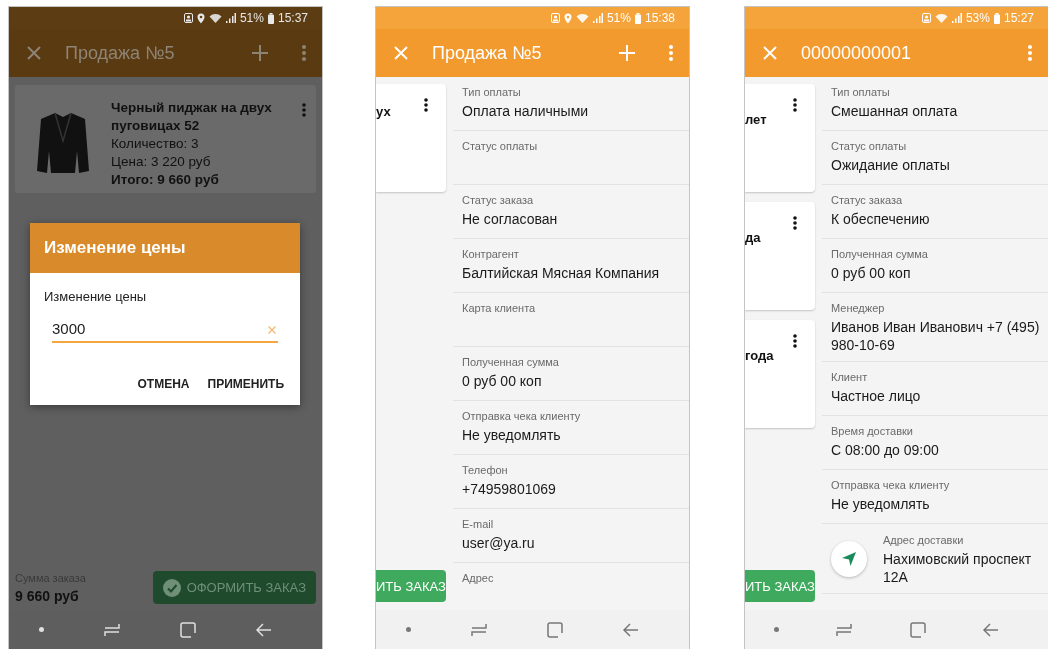  Describe the element at coordinates (192, 117) in the screenshot. I see `product-name: Черный пиджак на двух пуговицах 52` at that location.